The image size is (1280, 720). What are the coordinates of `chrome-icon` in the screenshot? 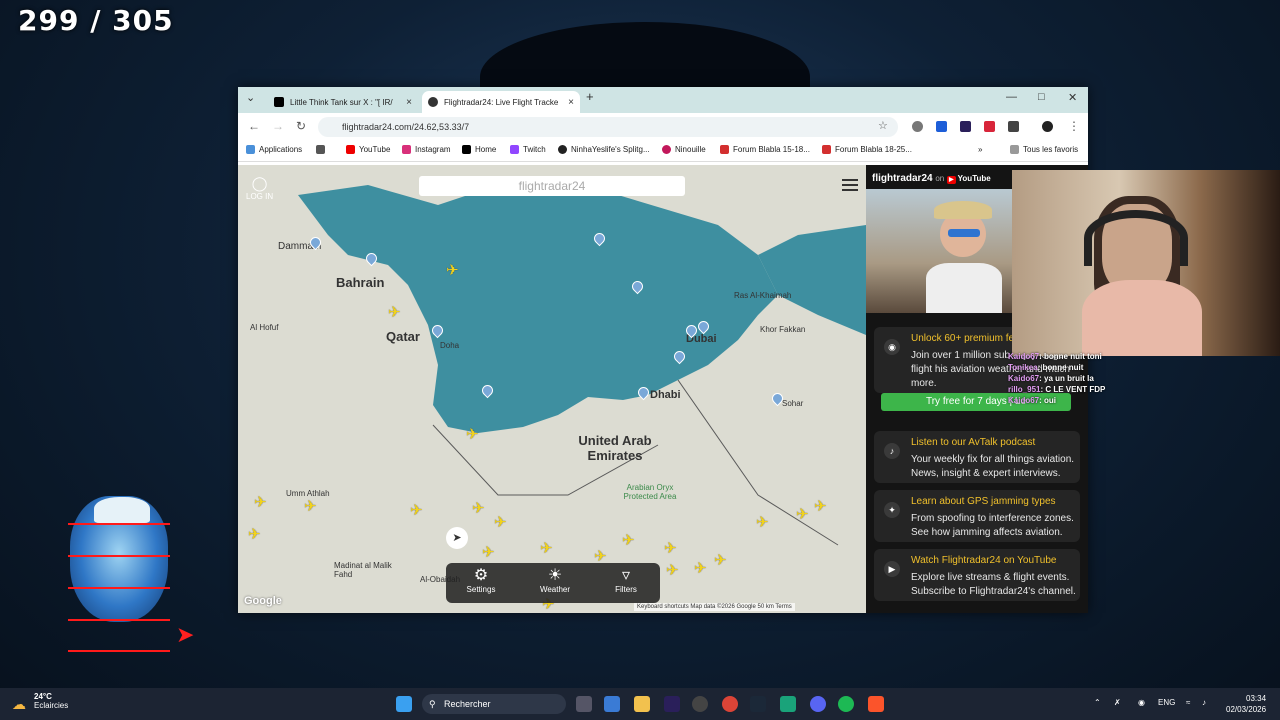 It's located at (730, 704).